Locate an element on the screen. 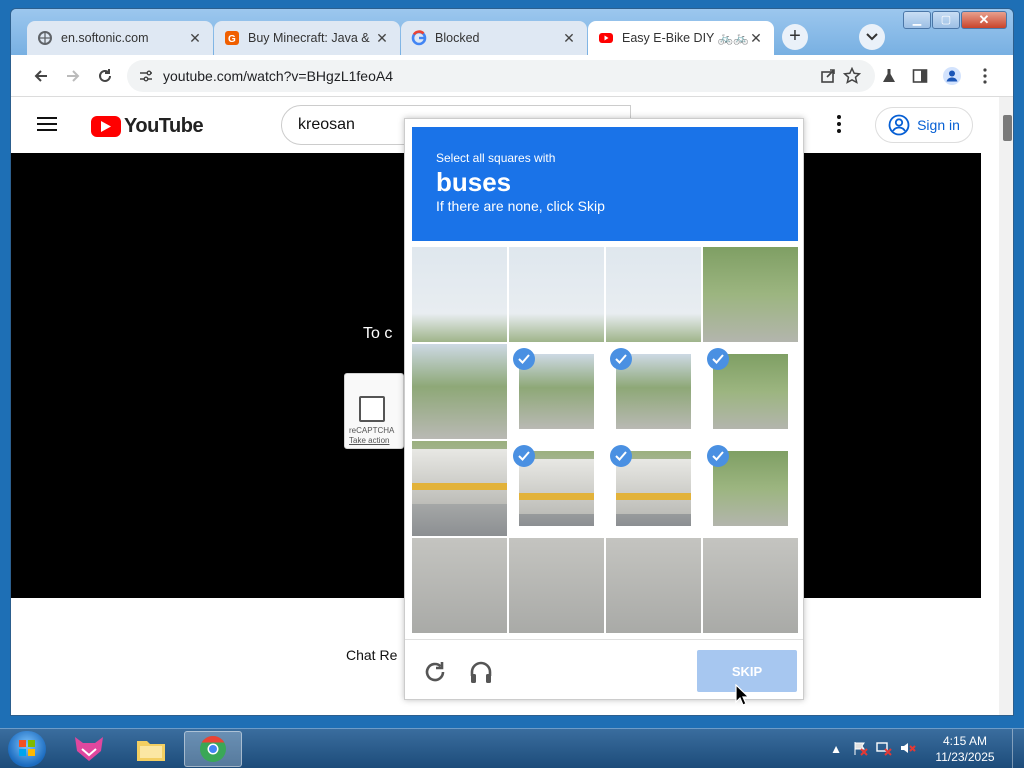 This screenshot has height=768, width=1024. youtube-icon is located at coordinates (606, 38).